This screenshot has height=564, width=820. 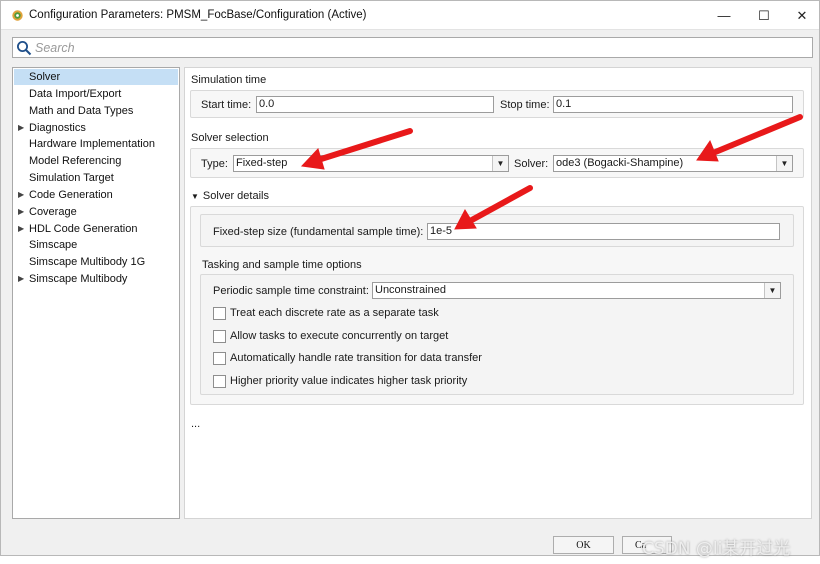 What do you see at coordinates (78, 279) in the screenshot?
I see `sidebar-item-label: Simscape Multibody` at bounding box center [78, 279].